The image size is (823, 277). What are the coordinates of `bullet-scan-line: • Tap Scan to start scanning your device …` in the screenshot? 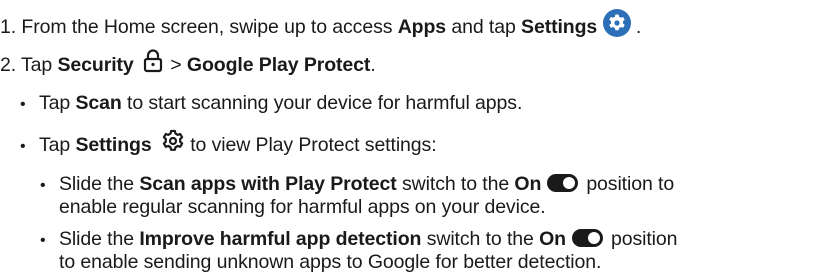 It's located at (271, 104).